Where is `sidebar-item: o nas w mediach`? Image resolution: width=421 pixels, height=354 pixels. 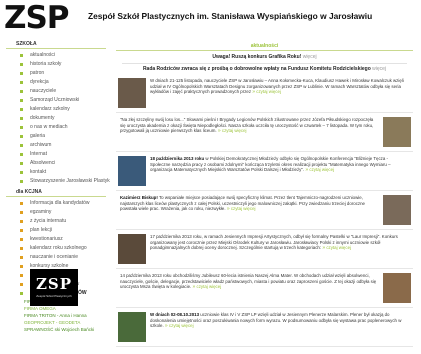
sidebar-item: o nas w mediach is located at coordinates (55, 127).